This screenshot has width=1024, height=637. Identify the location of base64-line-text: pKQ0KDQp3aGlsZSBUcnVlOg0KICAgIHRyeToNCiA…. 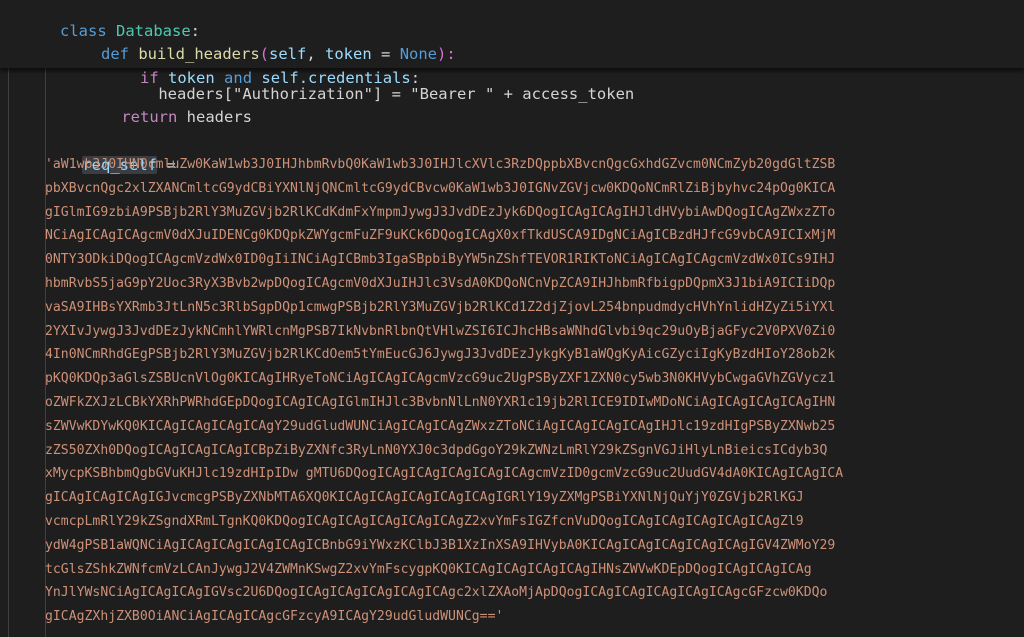
(440, 379).